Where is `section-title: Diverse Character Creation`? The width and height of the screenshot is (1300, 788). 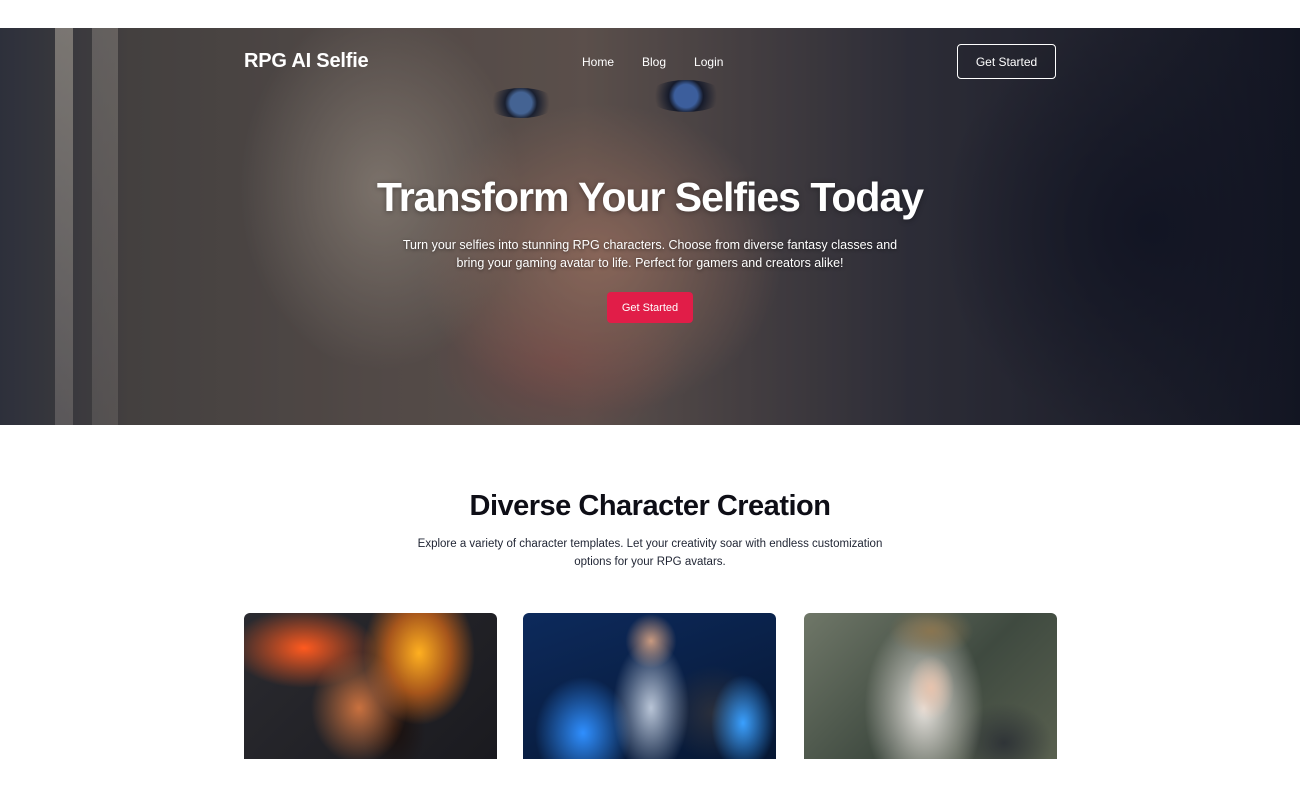 section-title: Diverse Character Creation is located at coordinates (650, 506).